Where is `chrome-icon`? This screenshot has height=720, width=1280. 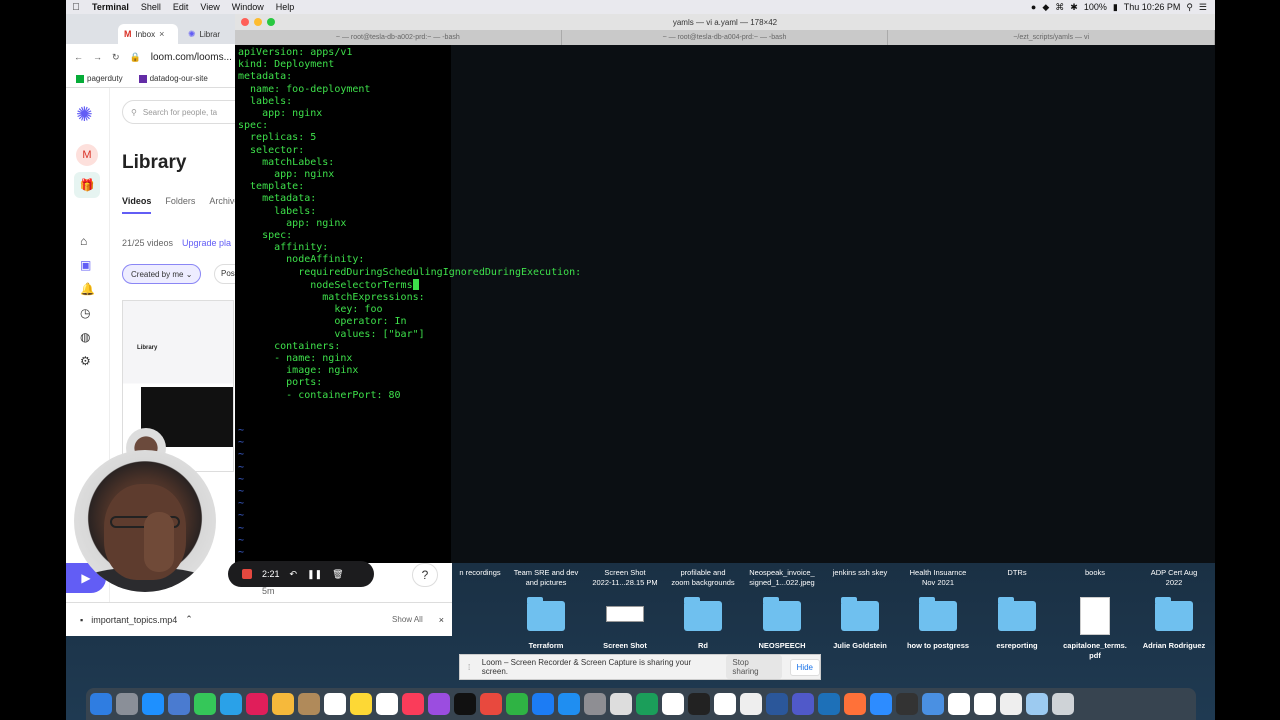
chrome-icon is located at coordinates (673, 704).